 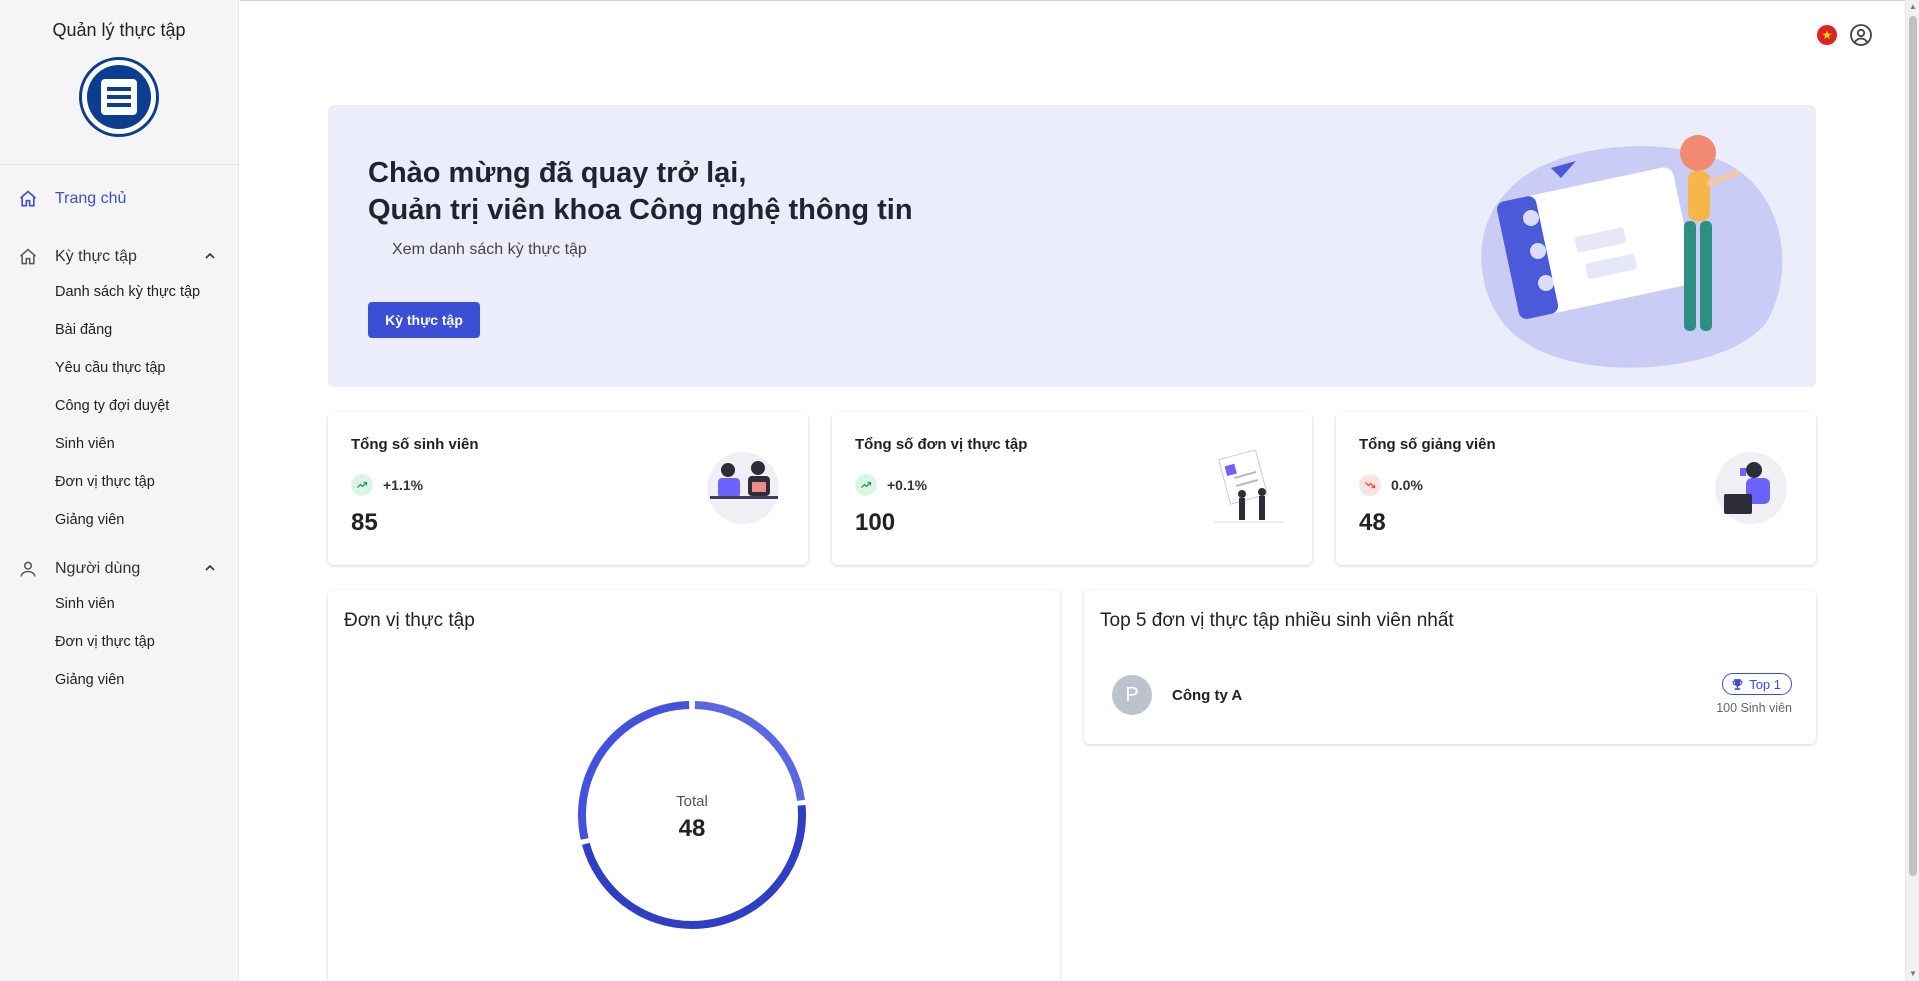 What do you see at coordinates (28, 199) in the screenshot?
I see `home-icon` at bounding box center [28, 199].